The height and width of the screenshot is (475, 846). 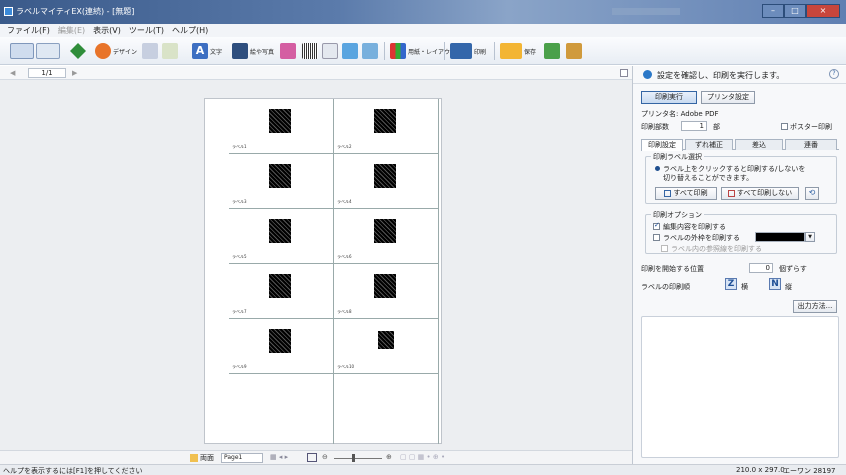 I want to click on design-button: デザイン, so click(x=116, y=51).